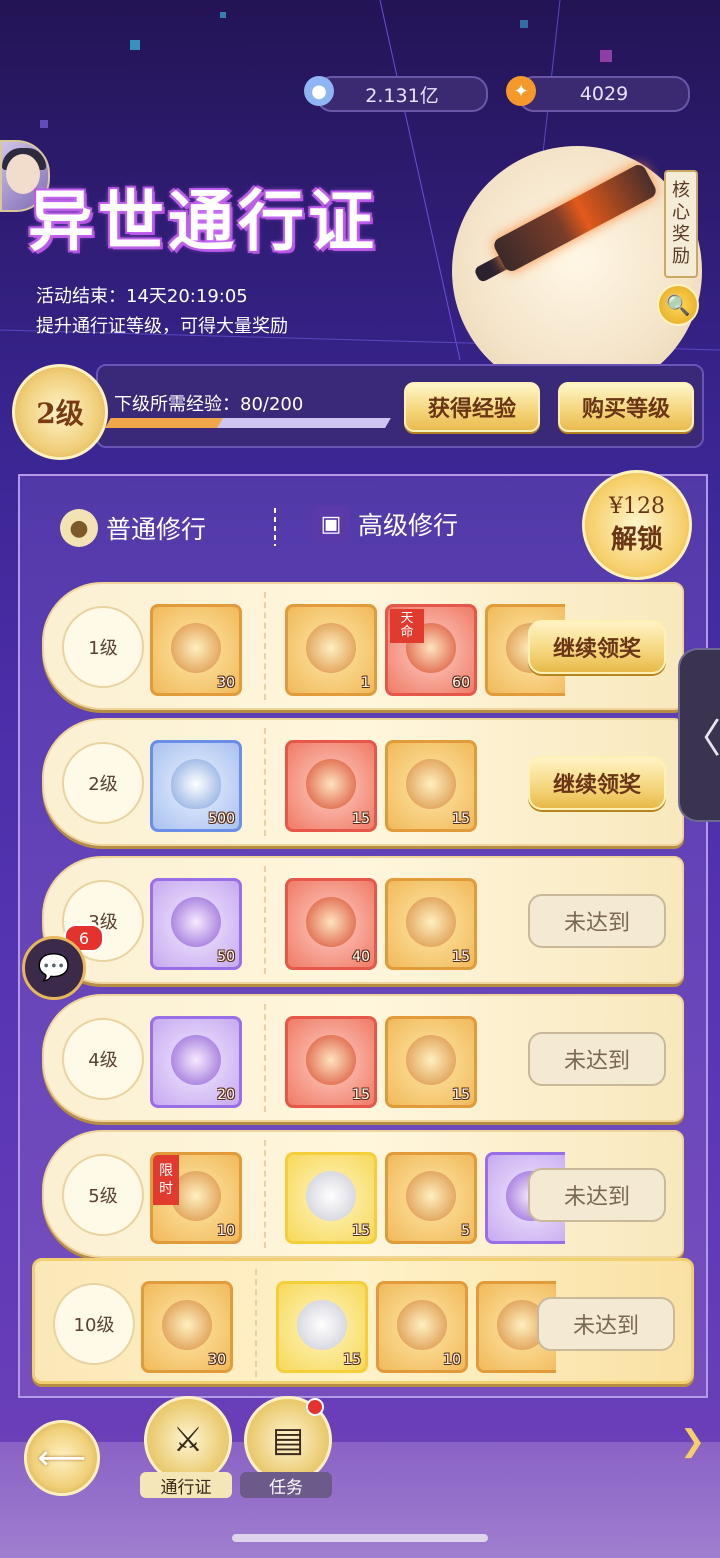  What do you see at coordinates (408, 525) in the screenshot?
I see `tab-advanced-label: 高级修行` at bounding box center [408, 525].